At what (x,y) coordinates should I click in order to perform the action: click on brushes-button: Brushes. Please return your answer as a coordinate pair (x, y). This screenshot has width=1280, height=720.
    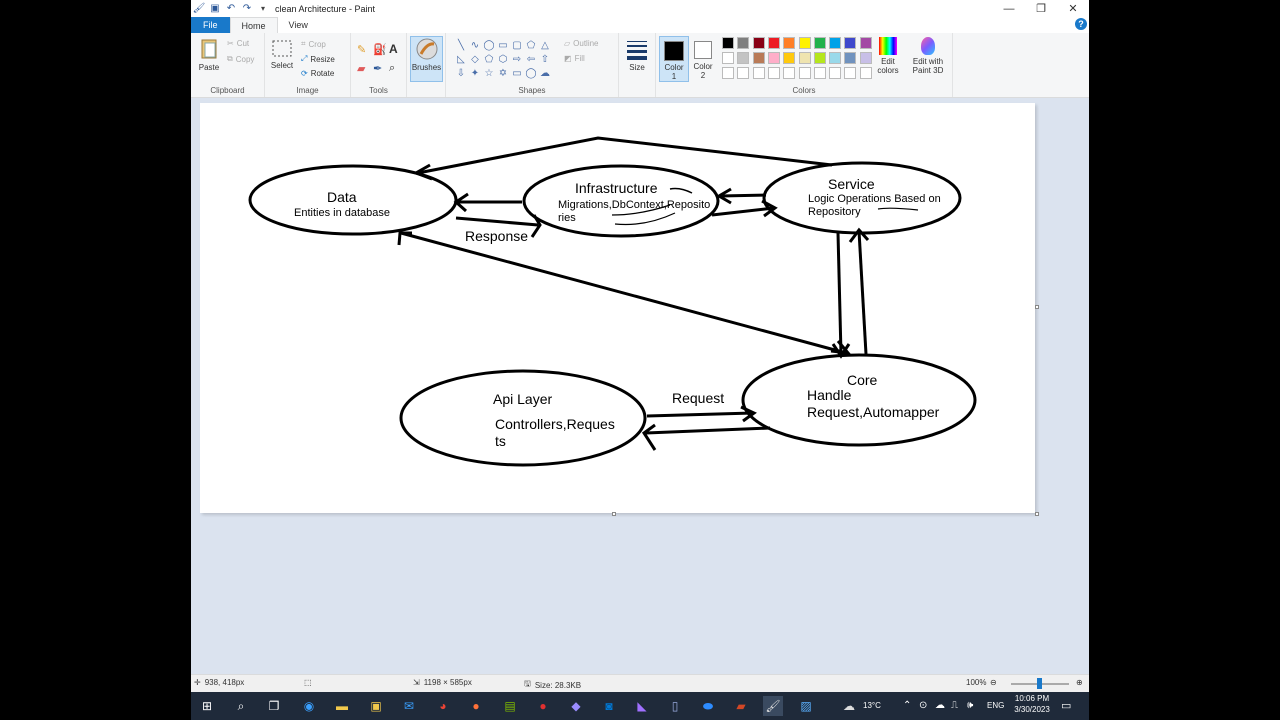
    Looking at the image, I should click on (426, 59).